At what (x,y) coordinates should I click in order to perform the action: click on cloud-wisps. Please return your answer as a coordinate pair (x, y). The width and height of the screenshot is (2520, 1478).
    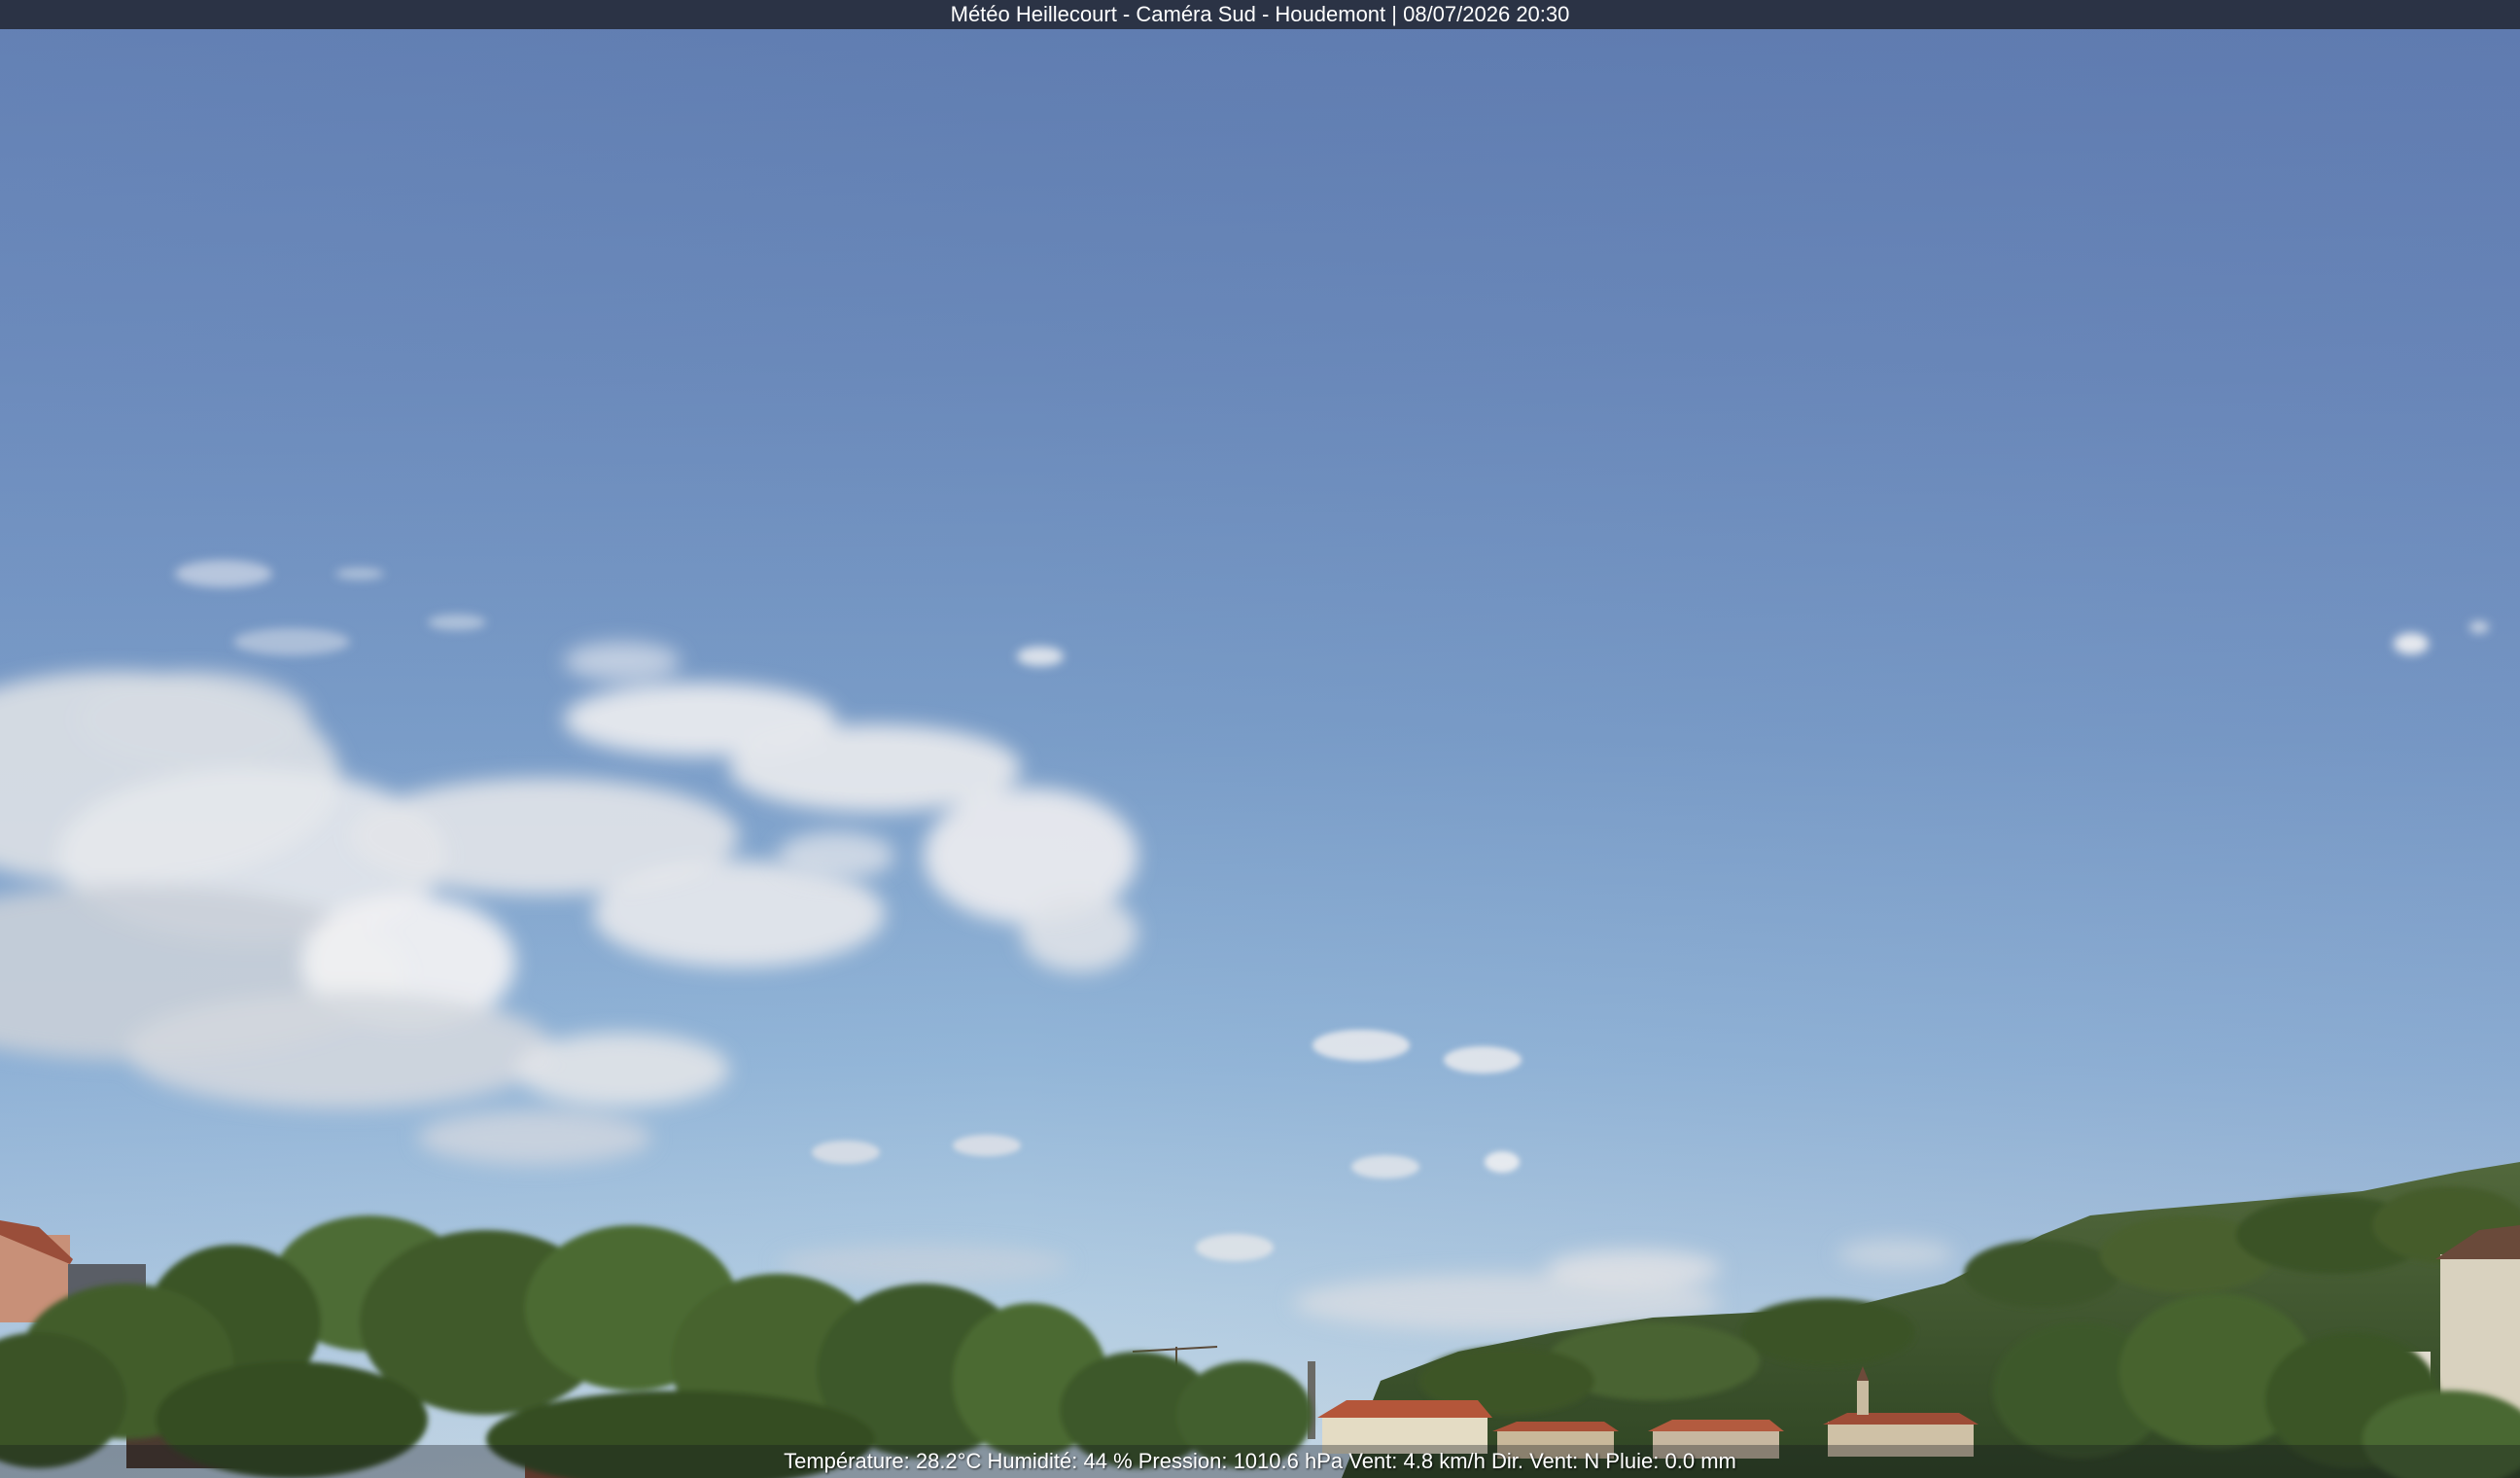
    Looking at the image, I should click on (1332, 613).